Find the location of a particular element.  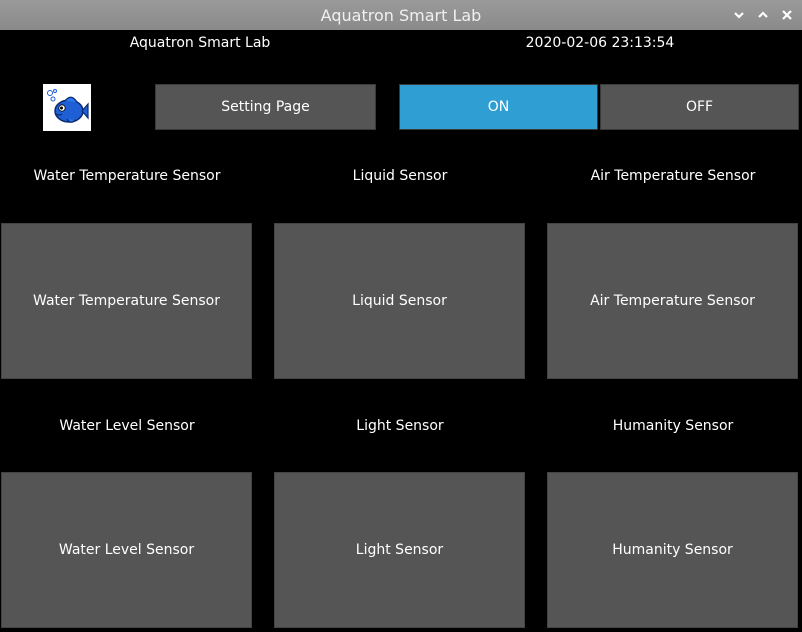

water-temperature-label: Water Temperature Sensor is located at coordinates (127, 176).